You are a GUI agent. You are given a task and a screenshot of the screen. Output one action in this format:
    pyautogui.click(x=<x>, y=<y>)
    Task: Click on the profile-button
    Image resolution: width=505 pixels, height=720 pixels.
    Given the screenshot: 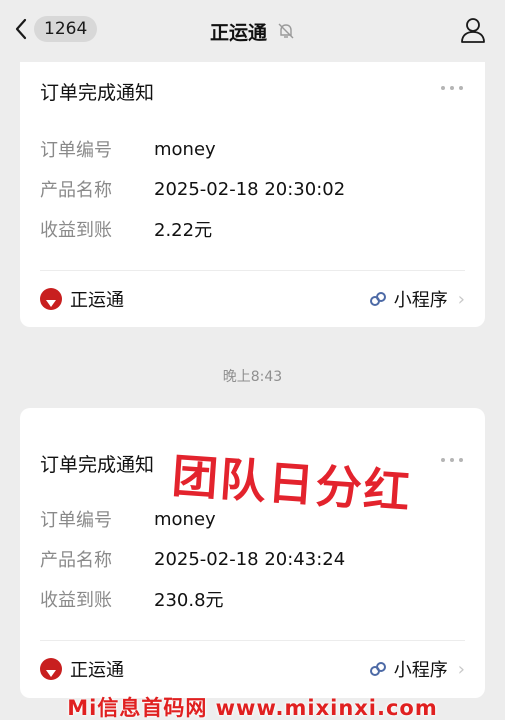 What is the action you would take?
    pyautogui.click(x=473, y=32)
    